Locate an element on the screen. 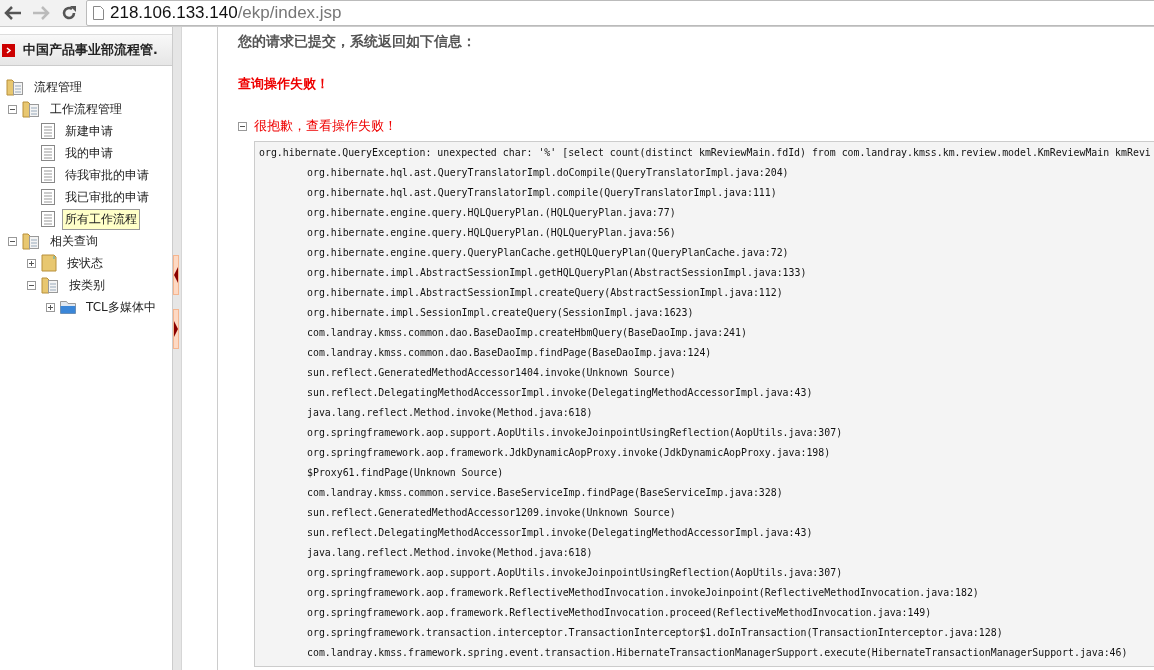 The image size is (1154, 670). stack-trace-line: org.springframework.aop.framework.ReflectiveMethodInvocation.invokeJoinpoint(ReflectiveMethodInvocation.java:182) is located at coordinates (643, 592).